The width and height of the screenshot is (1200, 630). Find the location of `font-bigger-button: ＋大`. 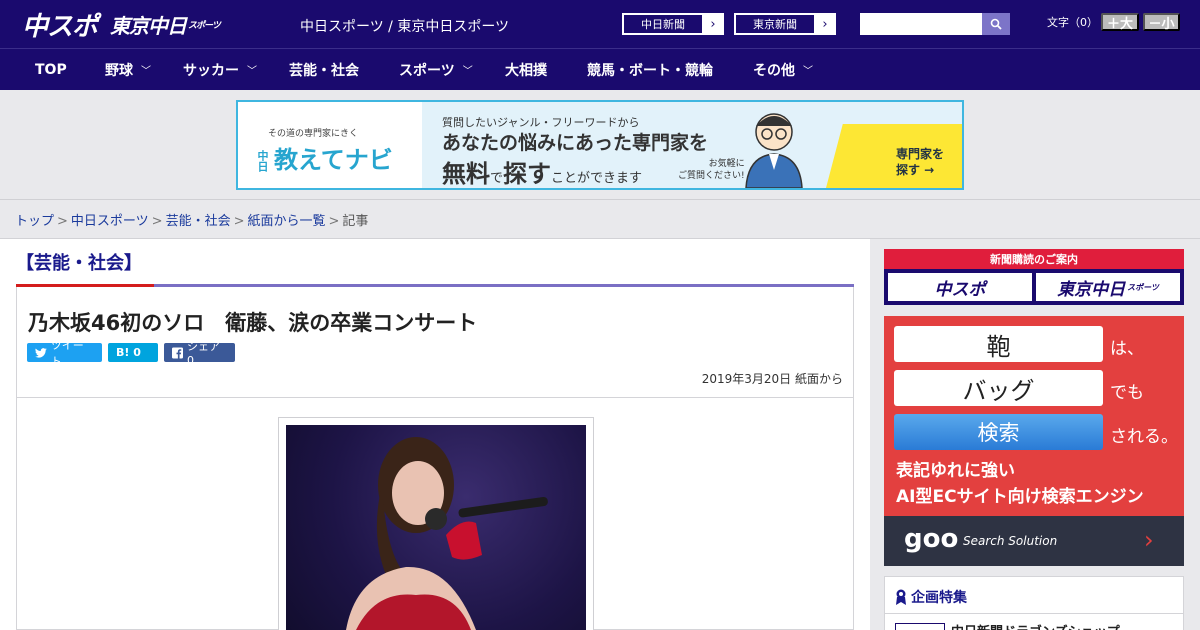

font-bigger-button: ＋大 is located at coordinates (1120, 22).